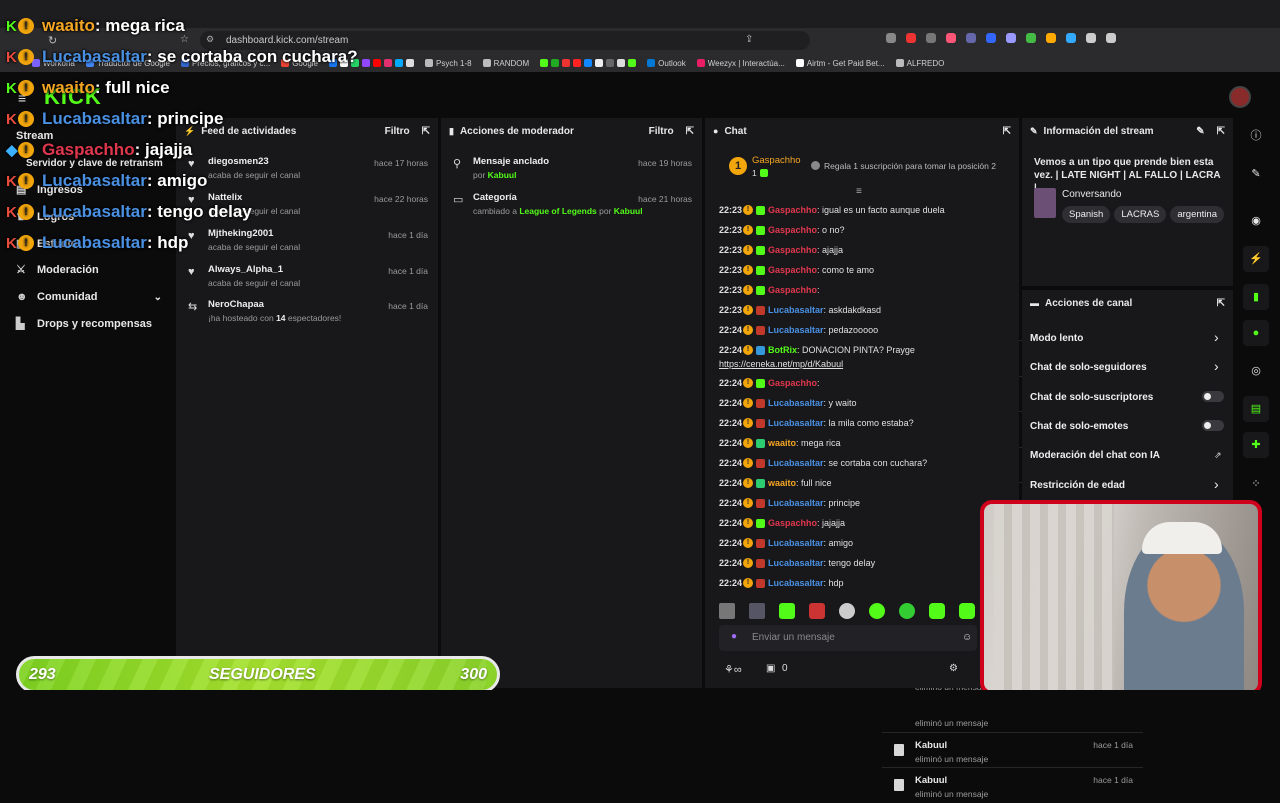 This screenshot has width=1280, height=803. I want to click on tag: LACRAS, so click(1140, 214).